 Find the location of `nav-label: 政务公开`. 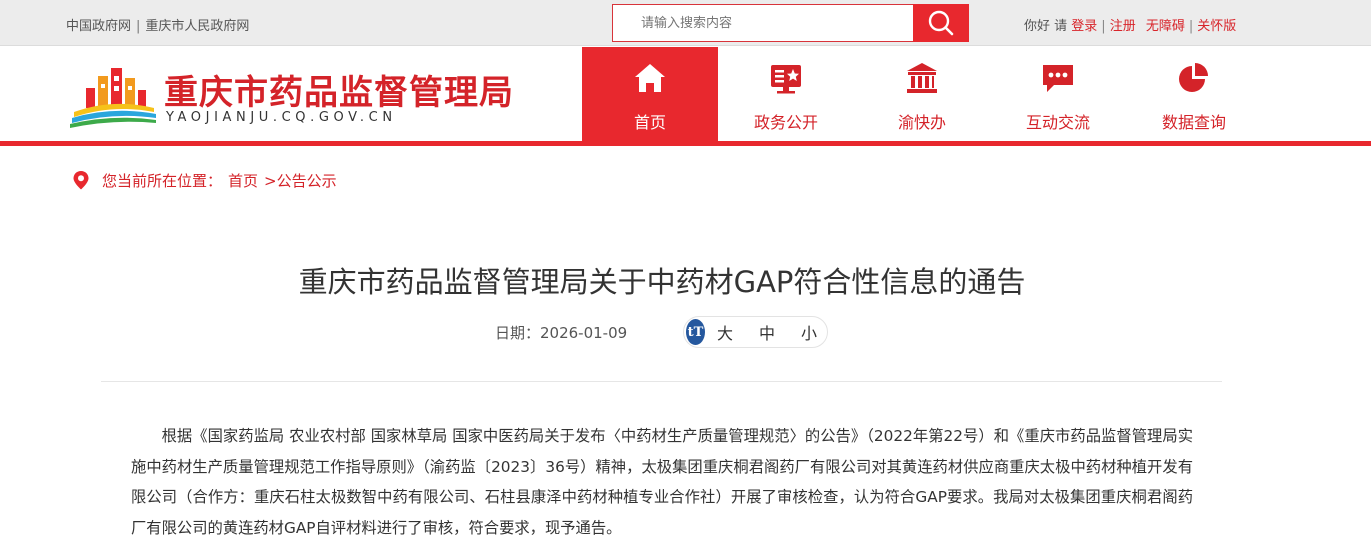

nav-label: 政务公开 is located at coordinates (785, 122).